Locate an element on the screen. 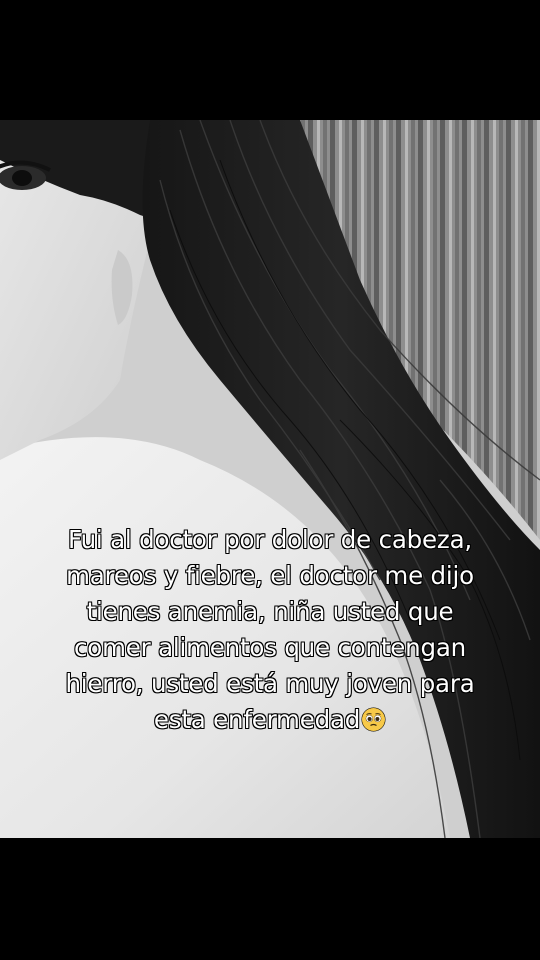 The height and width of the screenshot is (960, 540). caption-line: tienes anemia, niña usted que is located at coordinates (270, 611).